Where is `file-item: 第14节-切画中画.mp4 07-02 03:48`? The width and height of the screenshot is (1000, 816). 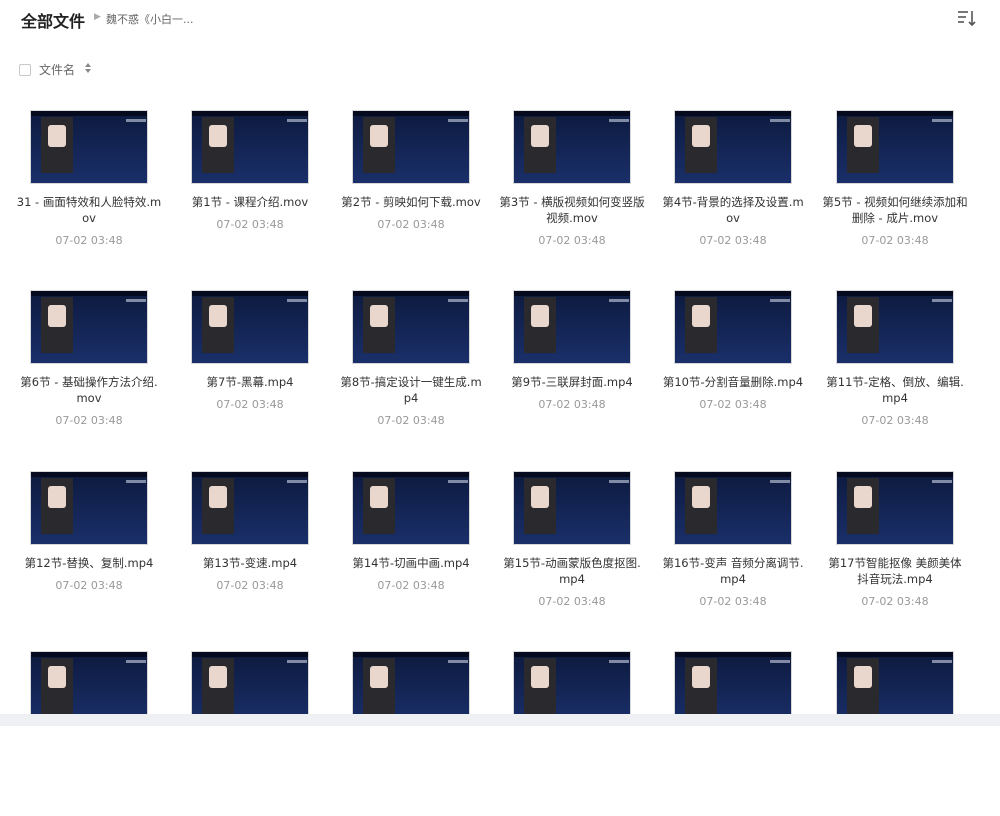 file-item: 第14节-切画中画.mp4 07-02 03:48 is located at coordinates (413, 553).